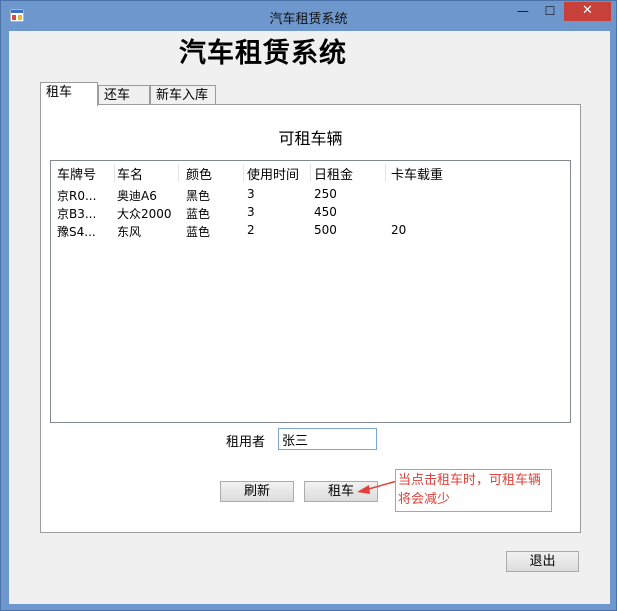  What do you see at coordinates (251, 230) in the screenshot?
I see `cell-time: 2` at bounding box center [251, 230].